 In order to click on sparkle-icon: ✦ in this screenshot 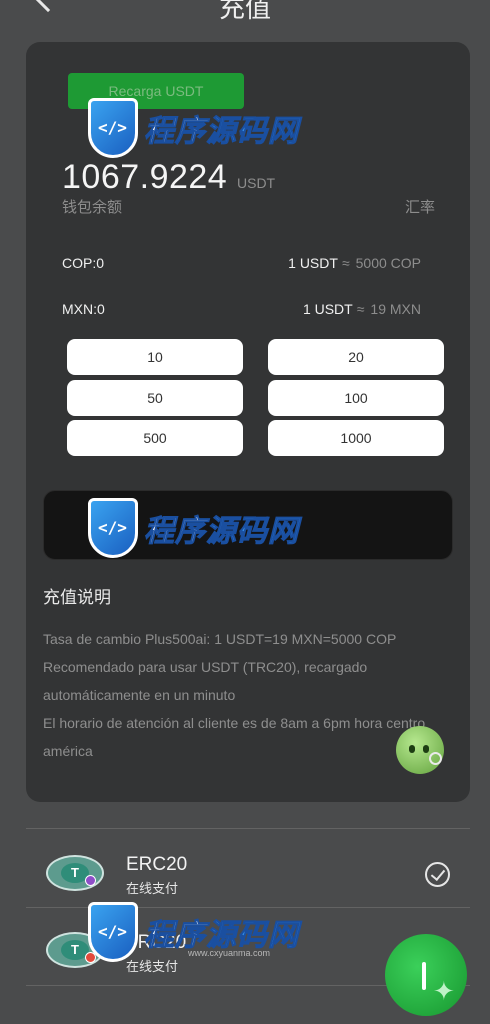, I will do `click(444, 991)`.